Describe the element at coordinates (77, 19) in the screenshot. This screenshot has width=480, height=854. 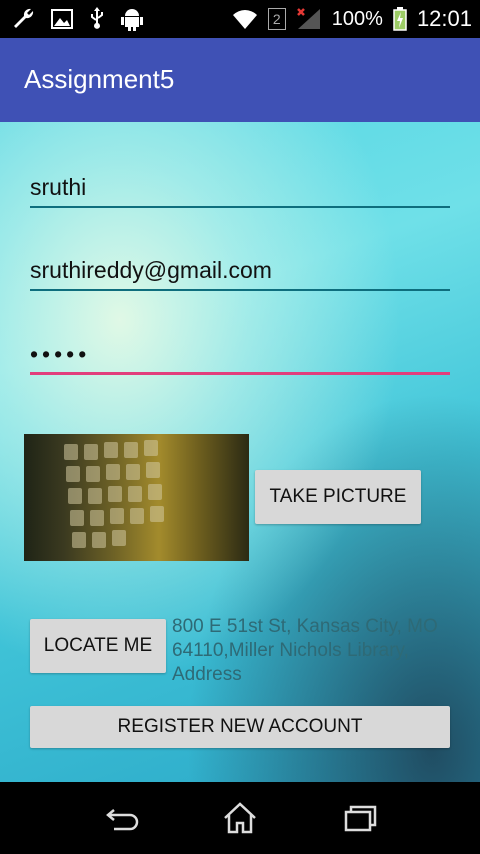
I see `status-left-icons` at that location.